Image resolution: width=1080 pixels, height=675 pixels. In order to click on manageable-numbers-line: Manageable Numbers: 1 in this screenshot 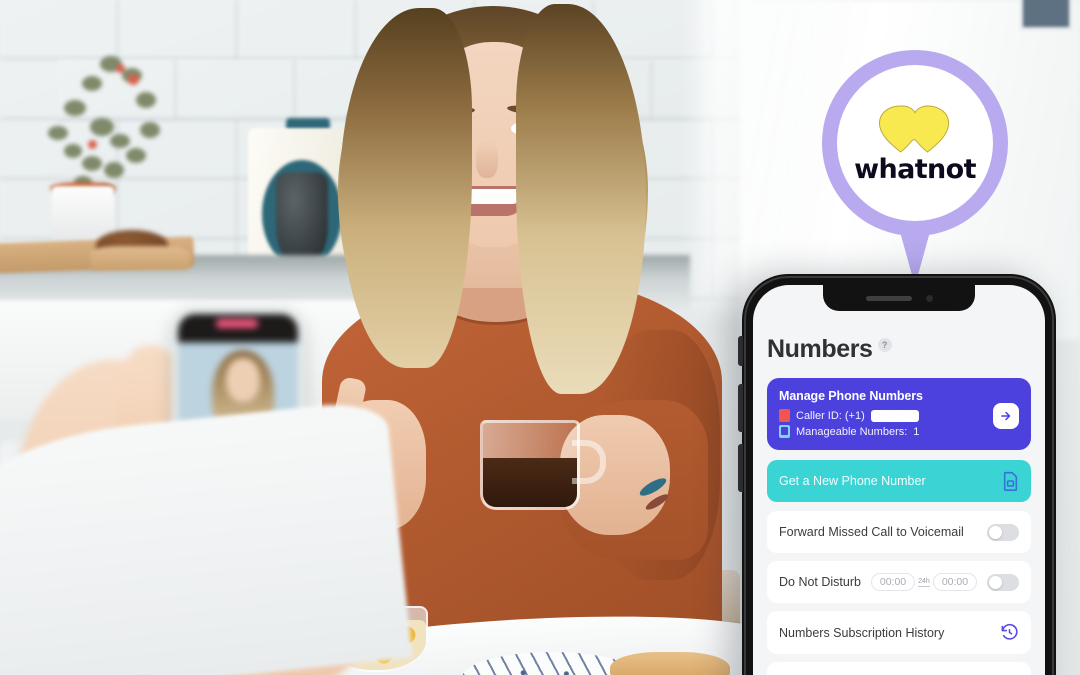, I will do `click(851, 431)`.